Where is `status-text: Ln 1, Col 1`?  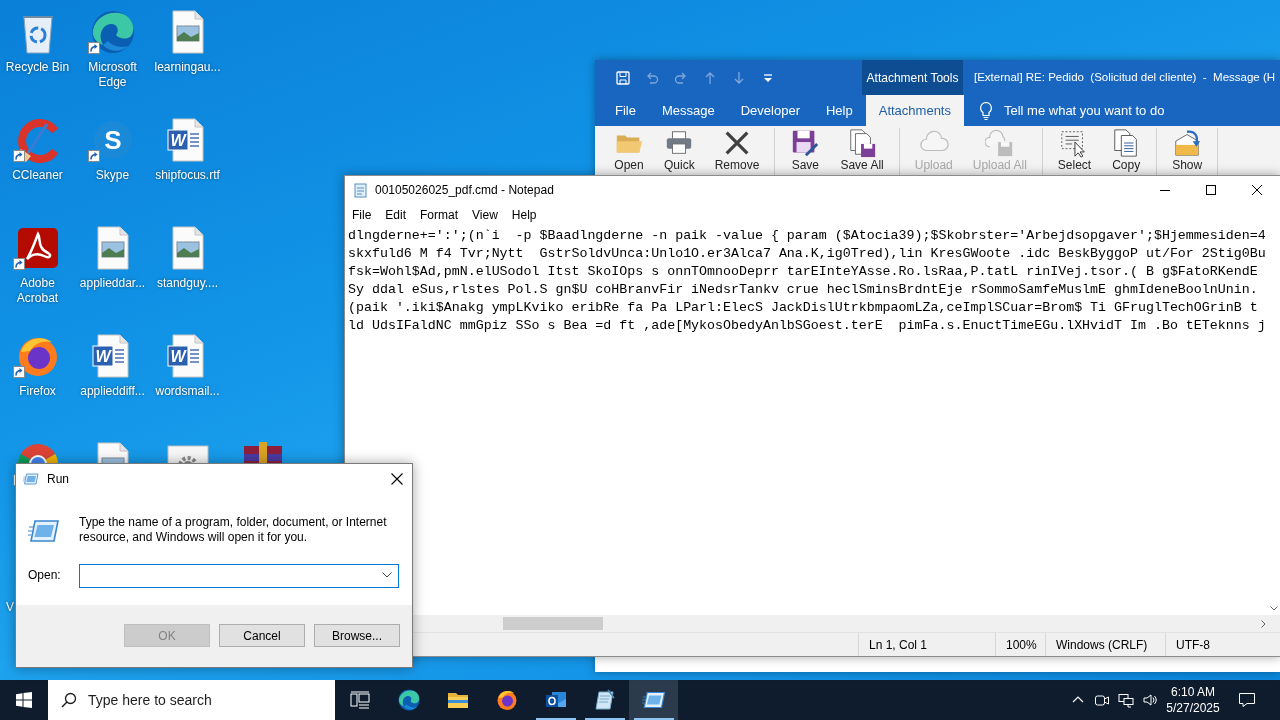 status-text: Ln 1, Col 1 is located at coordinates (898, 645).